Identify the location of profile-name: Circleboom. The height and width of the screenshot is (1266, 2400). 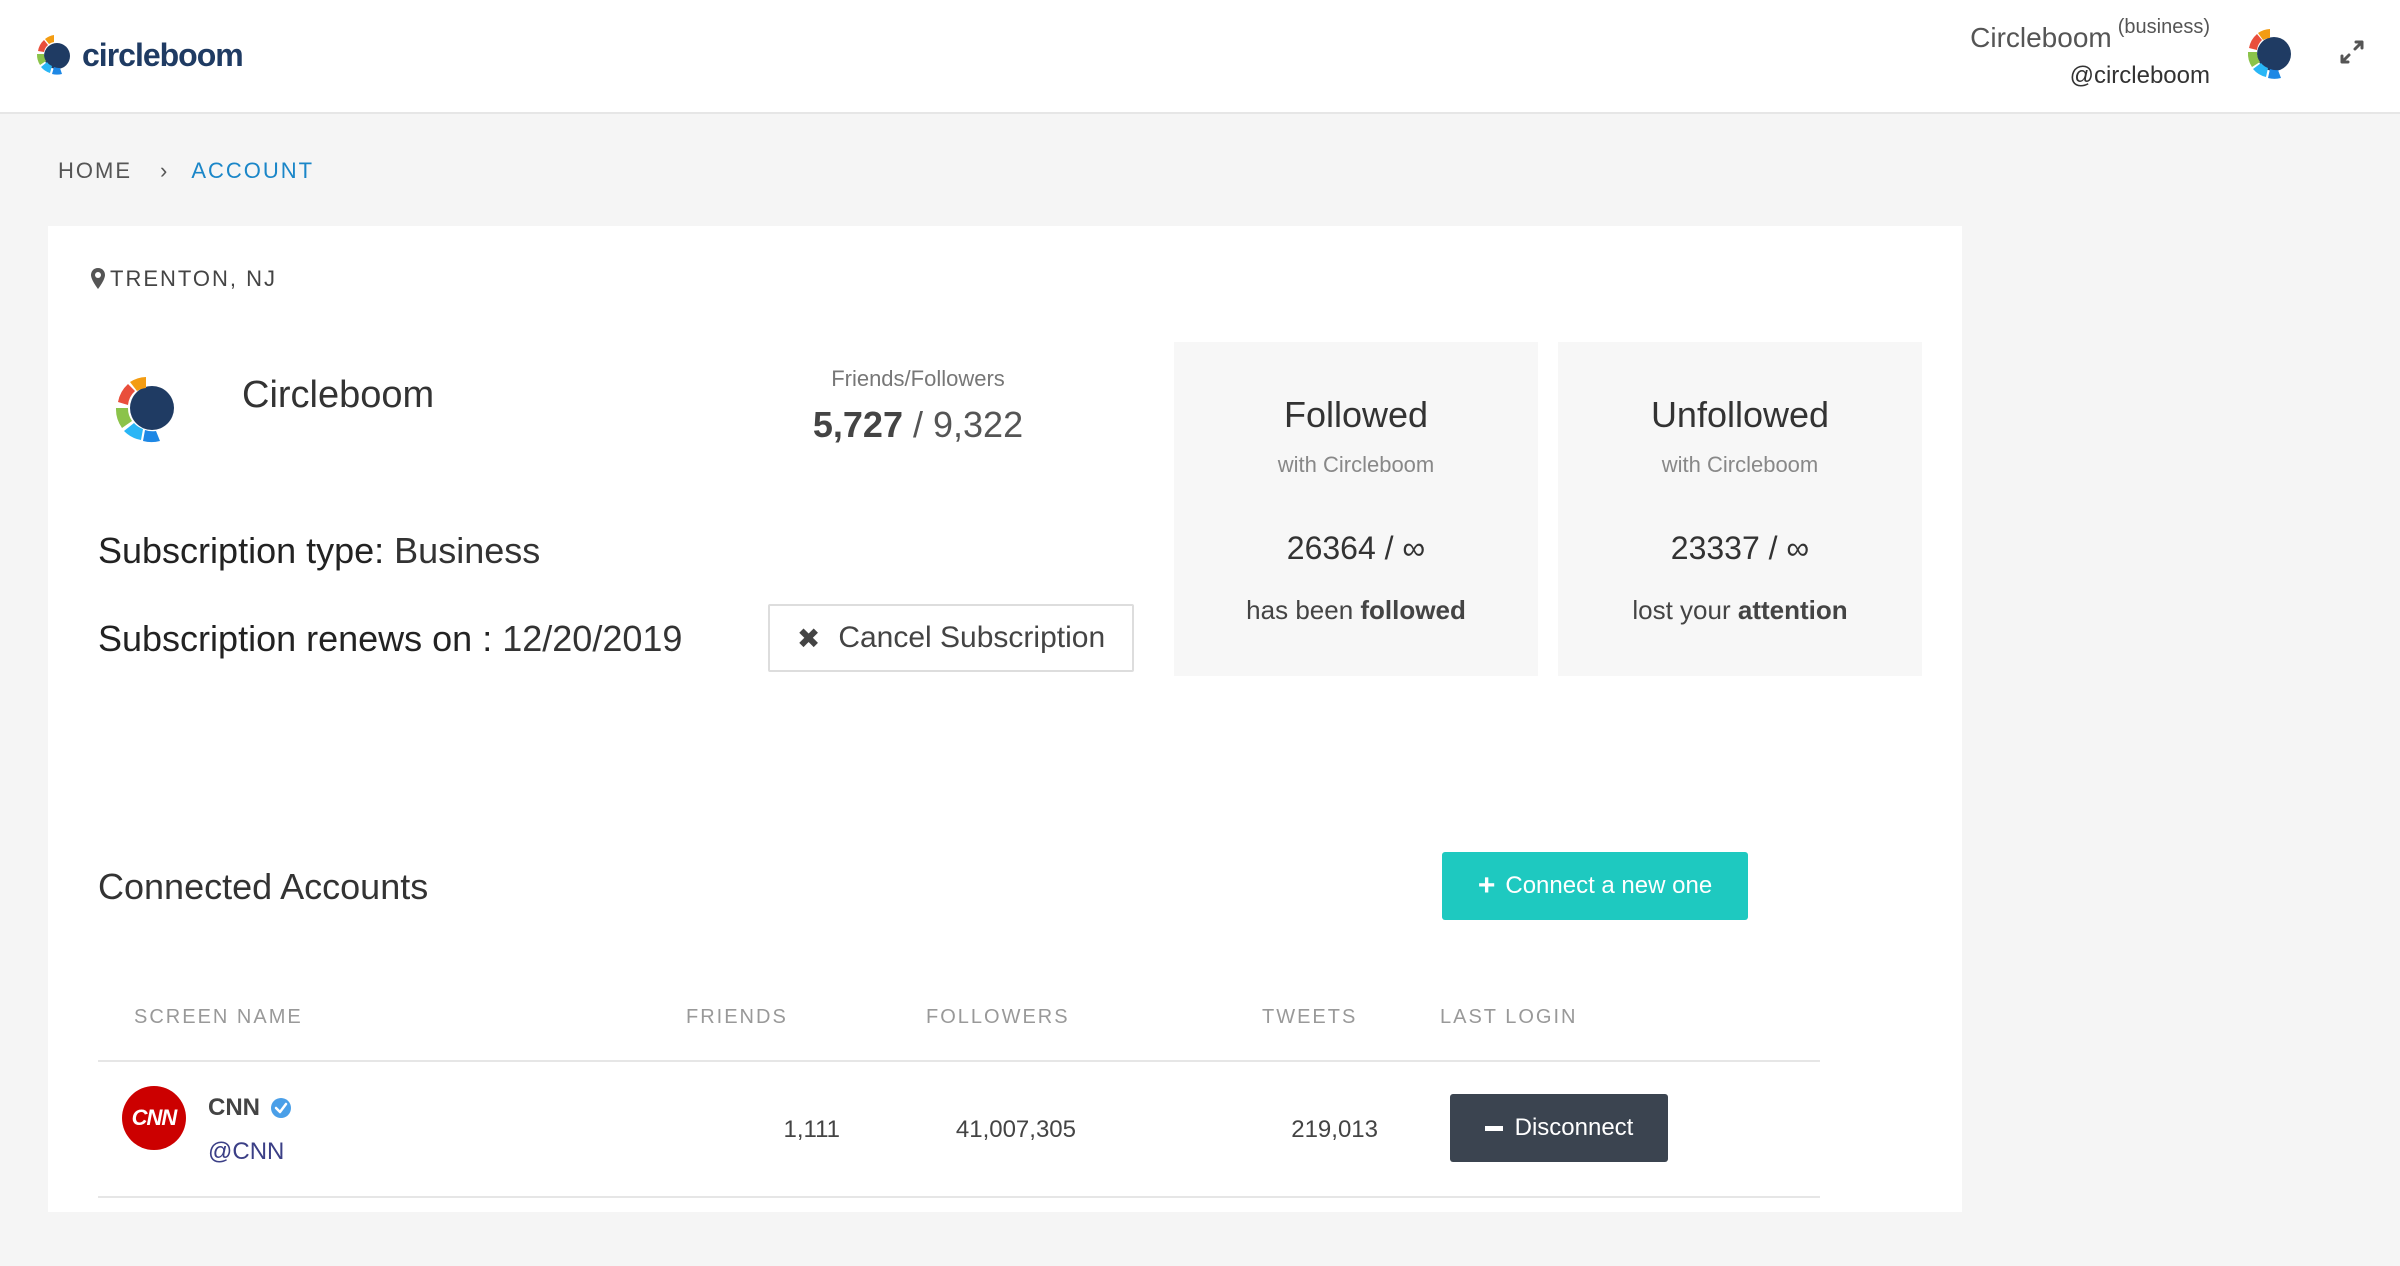
(338, 395).